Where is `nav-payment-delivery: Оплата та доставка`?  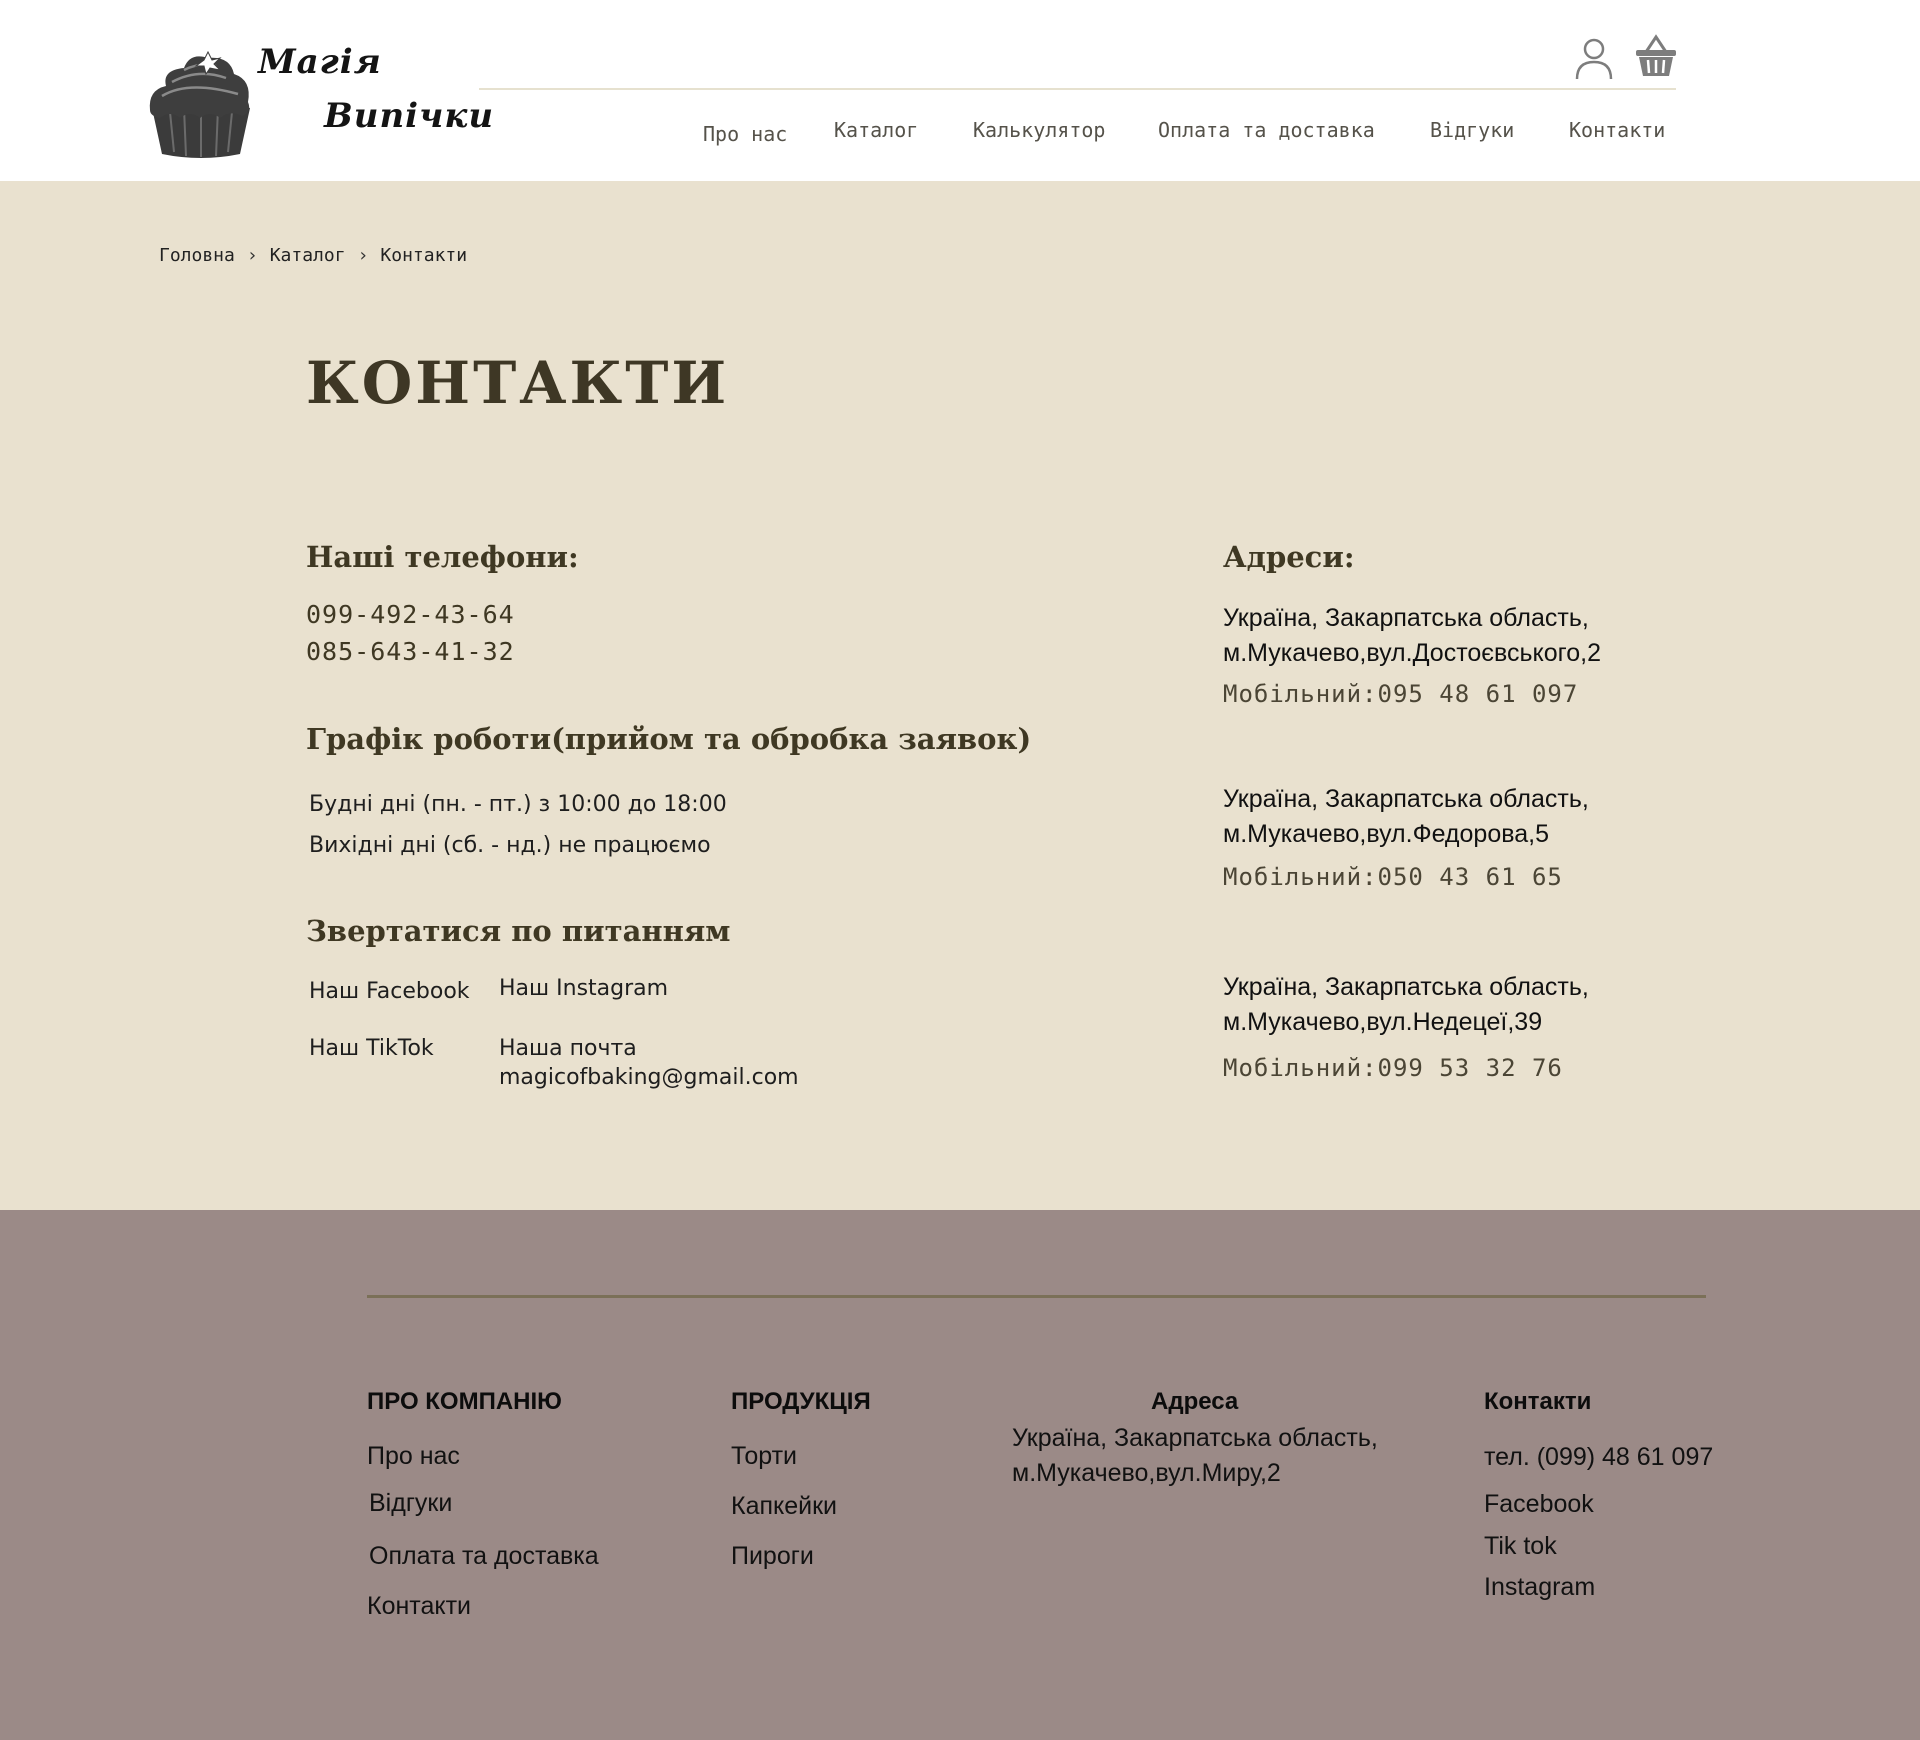 nav-payment-delivery: Оплата та доставка is located at coordinates (1266, 138).